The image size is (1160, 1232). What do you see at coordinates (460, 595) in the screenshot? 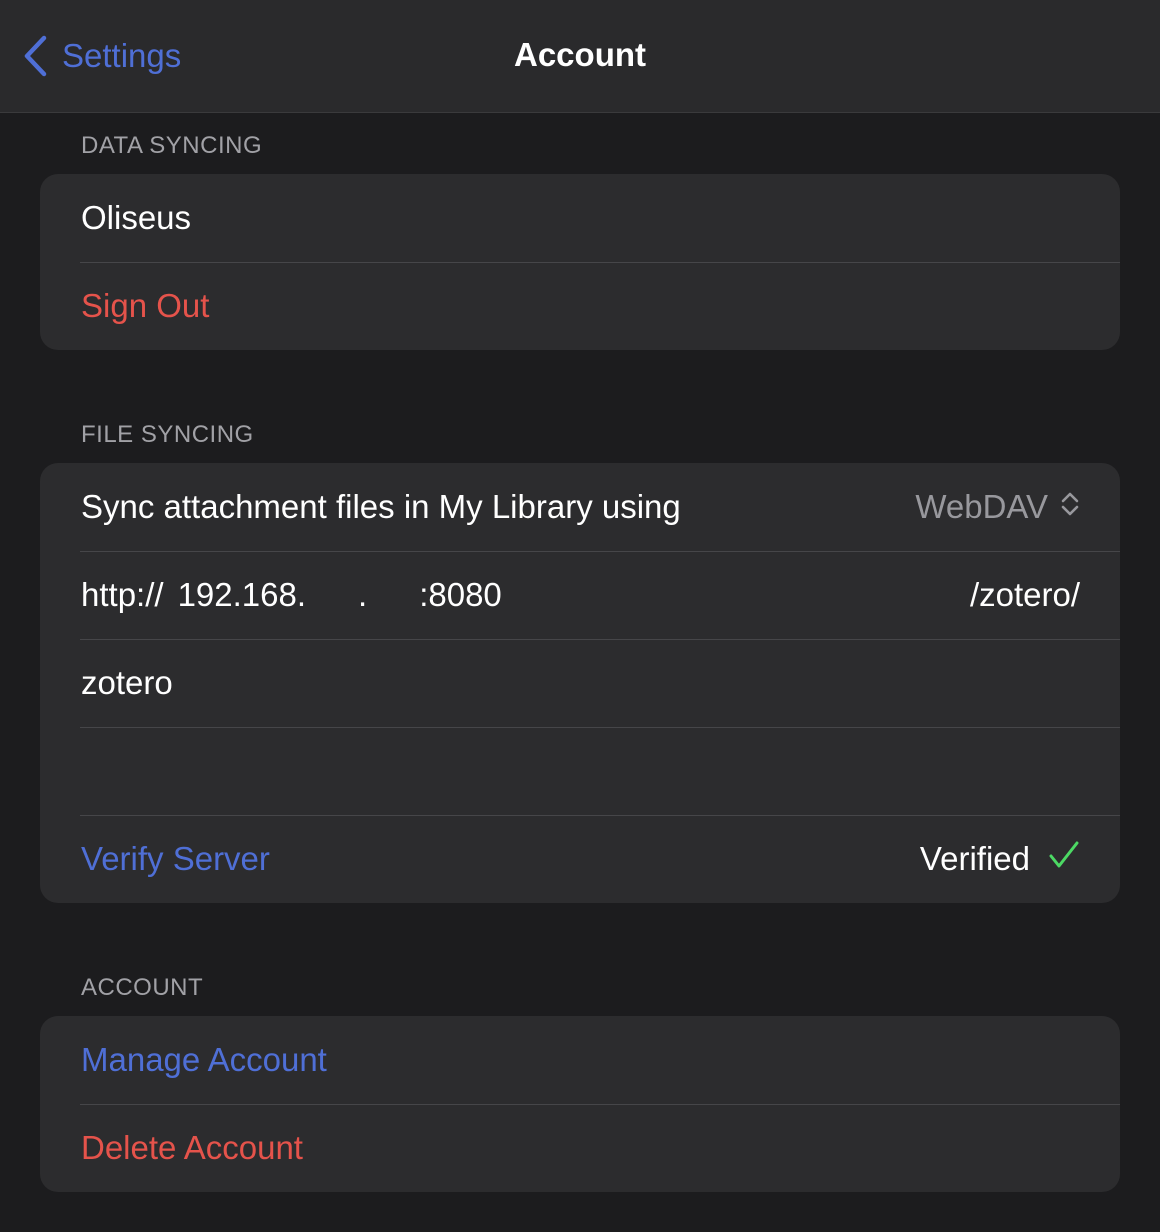
I see `url-port-field: :8080` at bounding box center [460, 595].